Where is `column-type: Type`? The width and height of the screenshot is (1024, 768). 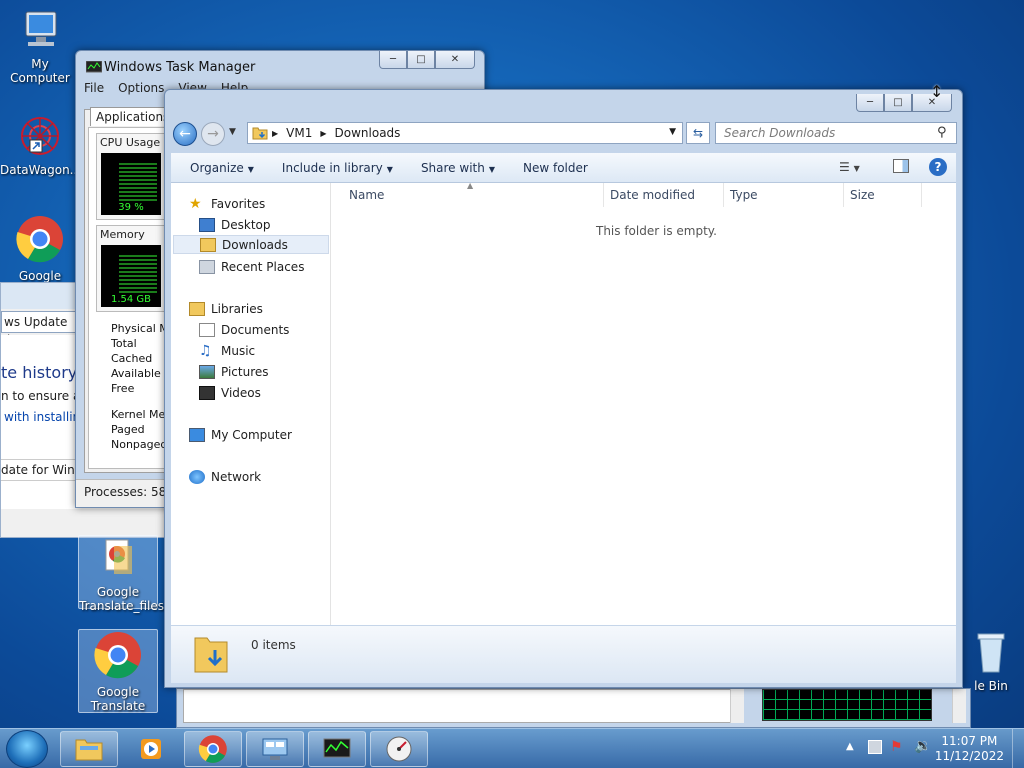 column-type: Type is located at coordinates (784, 195).